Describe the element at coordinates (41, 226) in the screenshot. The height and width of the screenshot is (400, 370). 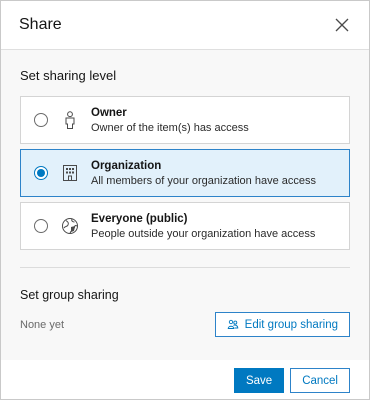
I see `everyone-radio` at that location.